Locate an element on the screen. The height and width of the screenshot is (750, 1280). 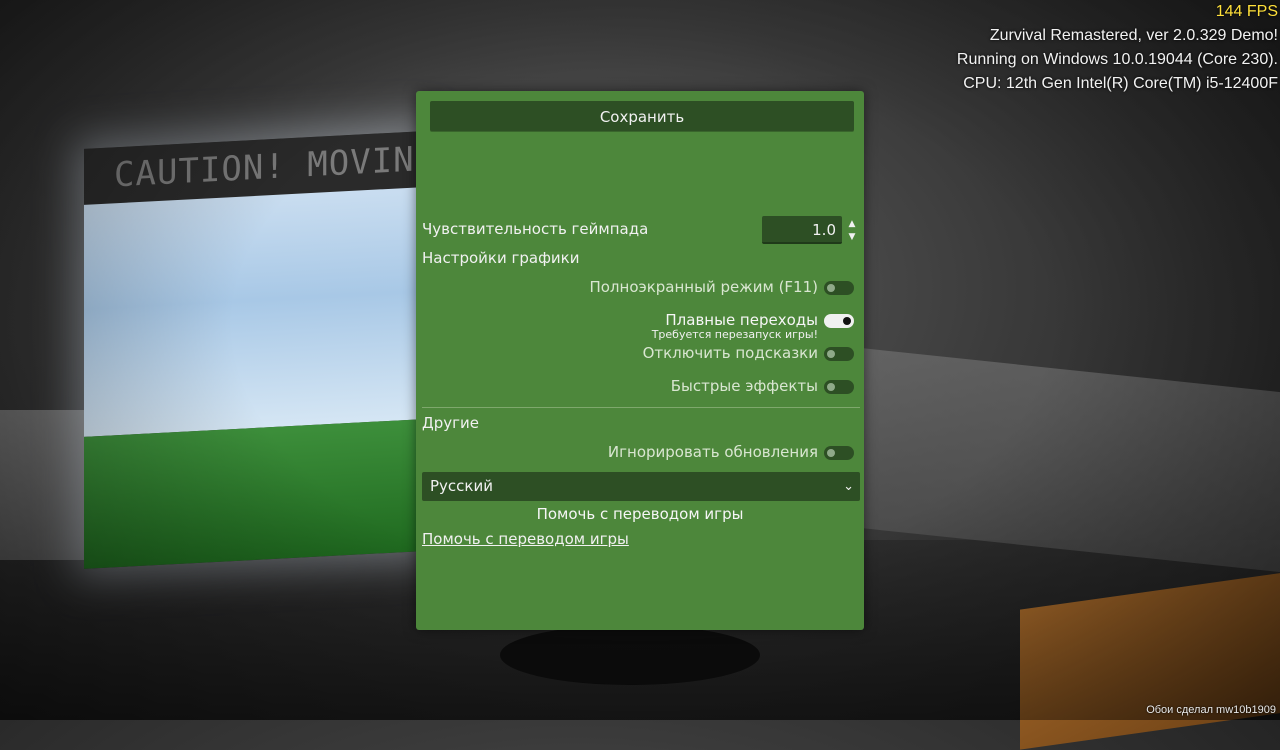
fullscreen-toggle is located at coordinates (839, 288).